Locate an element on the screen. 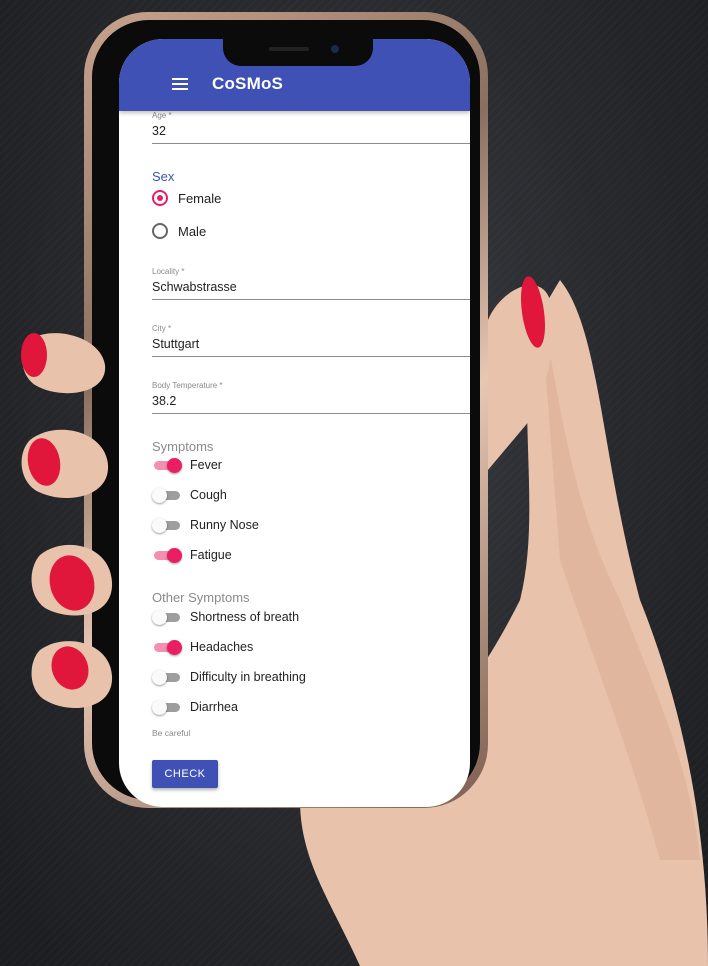 The width and height of the screenshot is (708, 966). locality-value: Schwabstrasse is located at coordinates (194, 287).